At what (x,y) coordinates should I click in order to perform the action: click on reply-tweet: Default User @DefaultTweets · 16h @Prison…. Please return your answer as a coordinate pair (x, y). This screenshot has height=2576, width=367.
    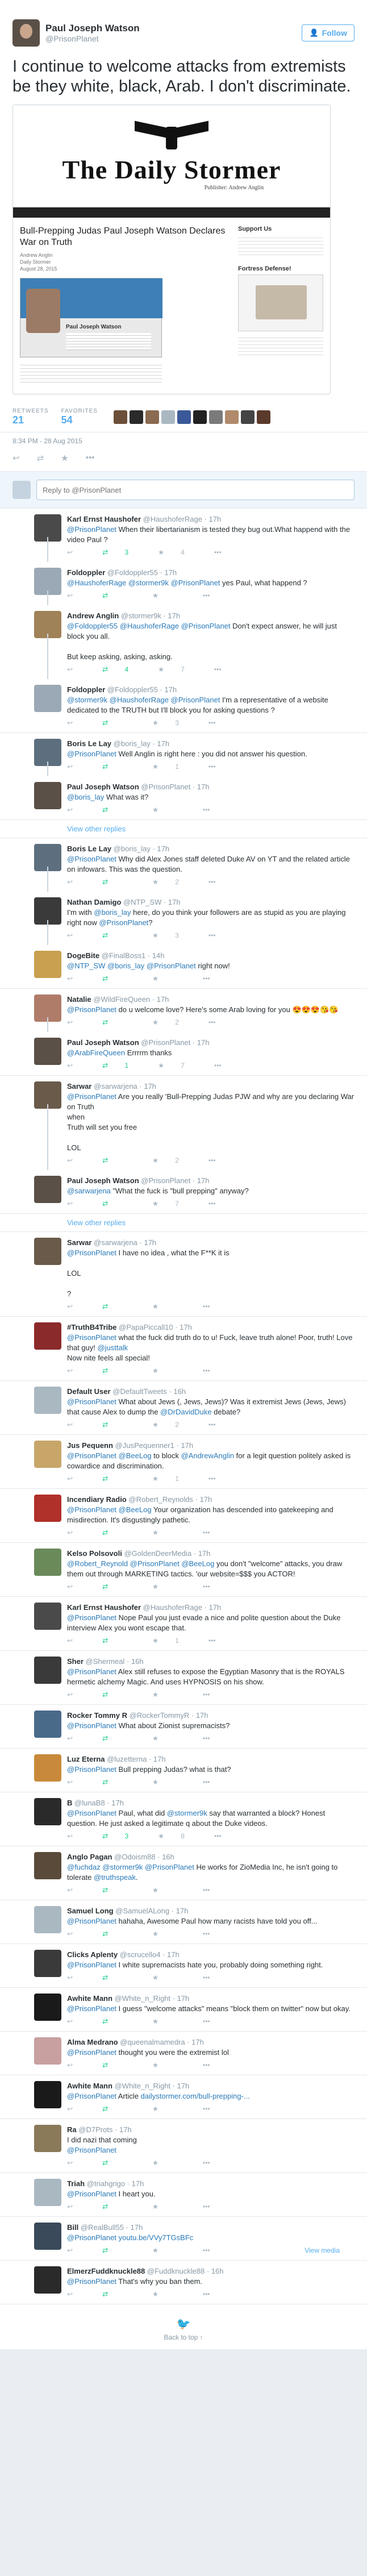
    Looking at the image, I should click on (183, 1408).